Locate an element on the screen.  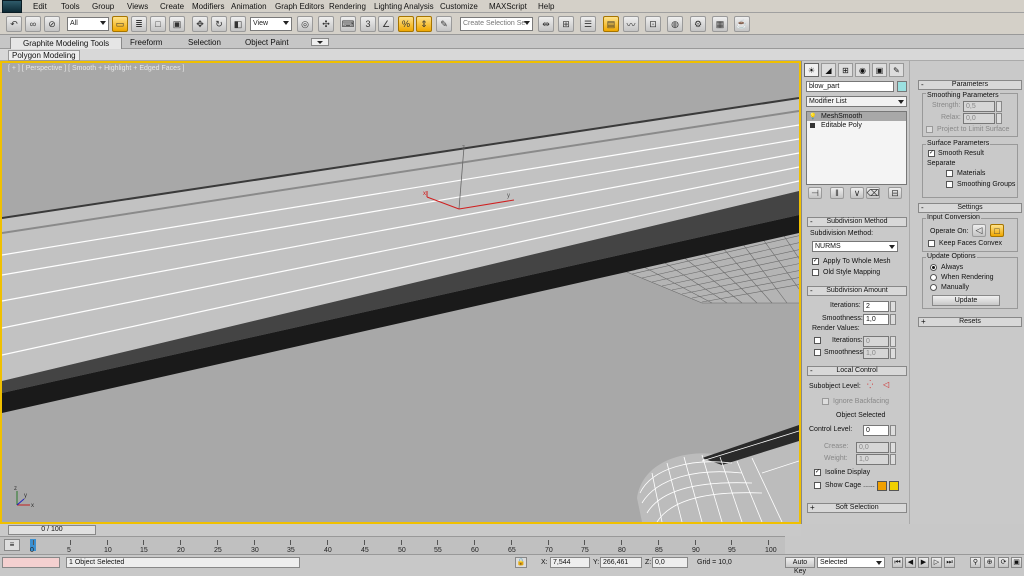
polygon-modeling-panel: Polygon Modeling is located at coordinates (44, 55).